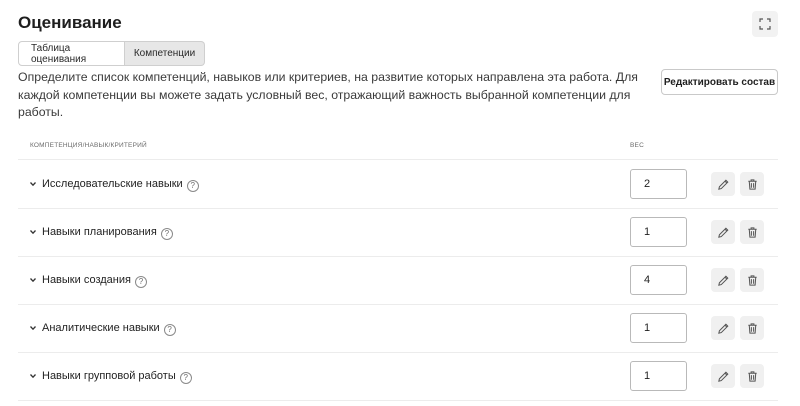 Image resolution: width=800 pixels, height=406 pixels. I want to click on competency-name: Навыки планирования, so click(99, 232).